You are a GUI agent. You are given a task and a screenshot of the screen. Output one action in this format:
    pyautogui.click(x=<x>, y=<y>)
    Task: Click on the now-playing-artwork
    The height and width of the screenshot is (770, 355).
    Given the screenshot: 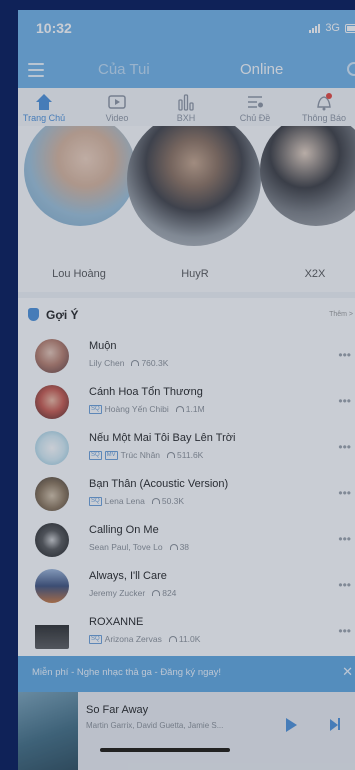 What is the action you would take?
    pyautogui.click(x=48, y=731)
    